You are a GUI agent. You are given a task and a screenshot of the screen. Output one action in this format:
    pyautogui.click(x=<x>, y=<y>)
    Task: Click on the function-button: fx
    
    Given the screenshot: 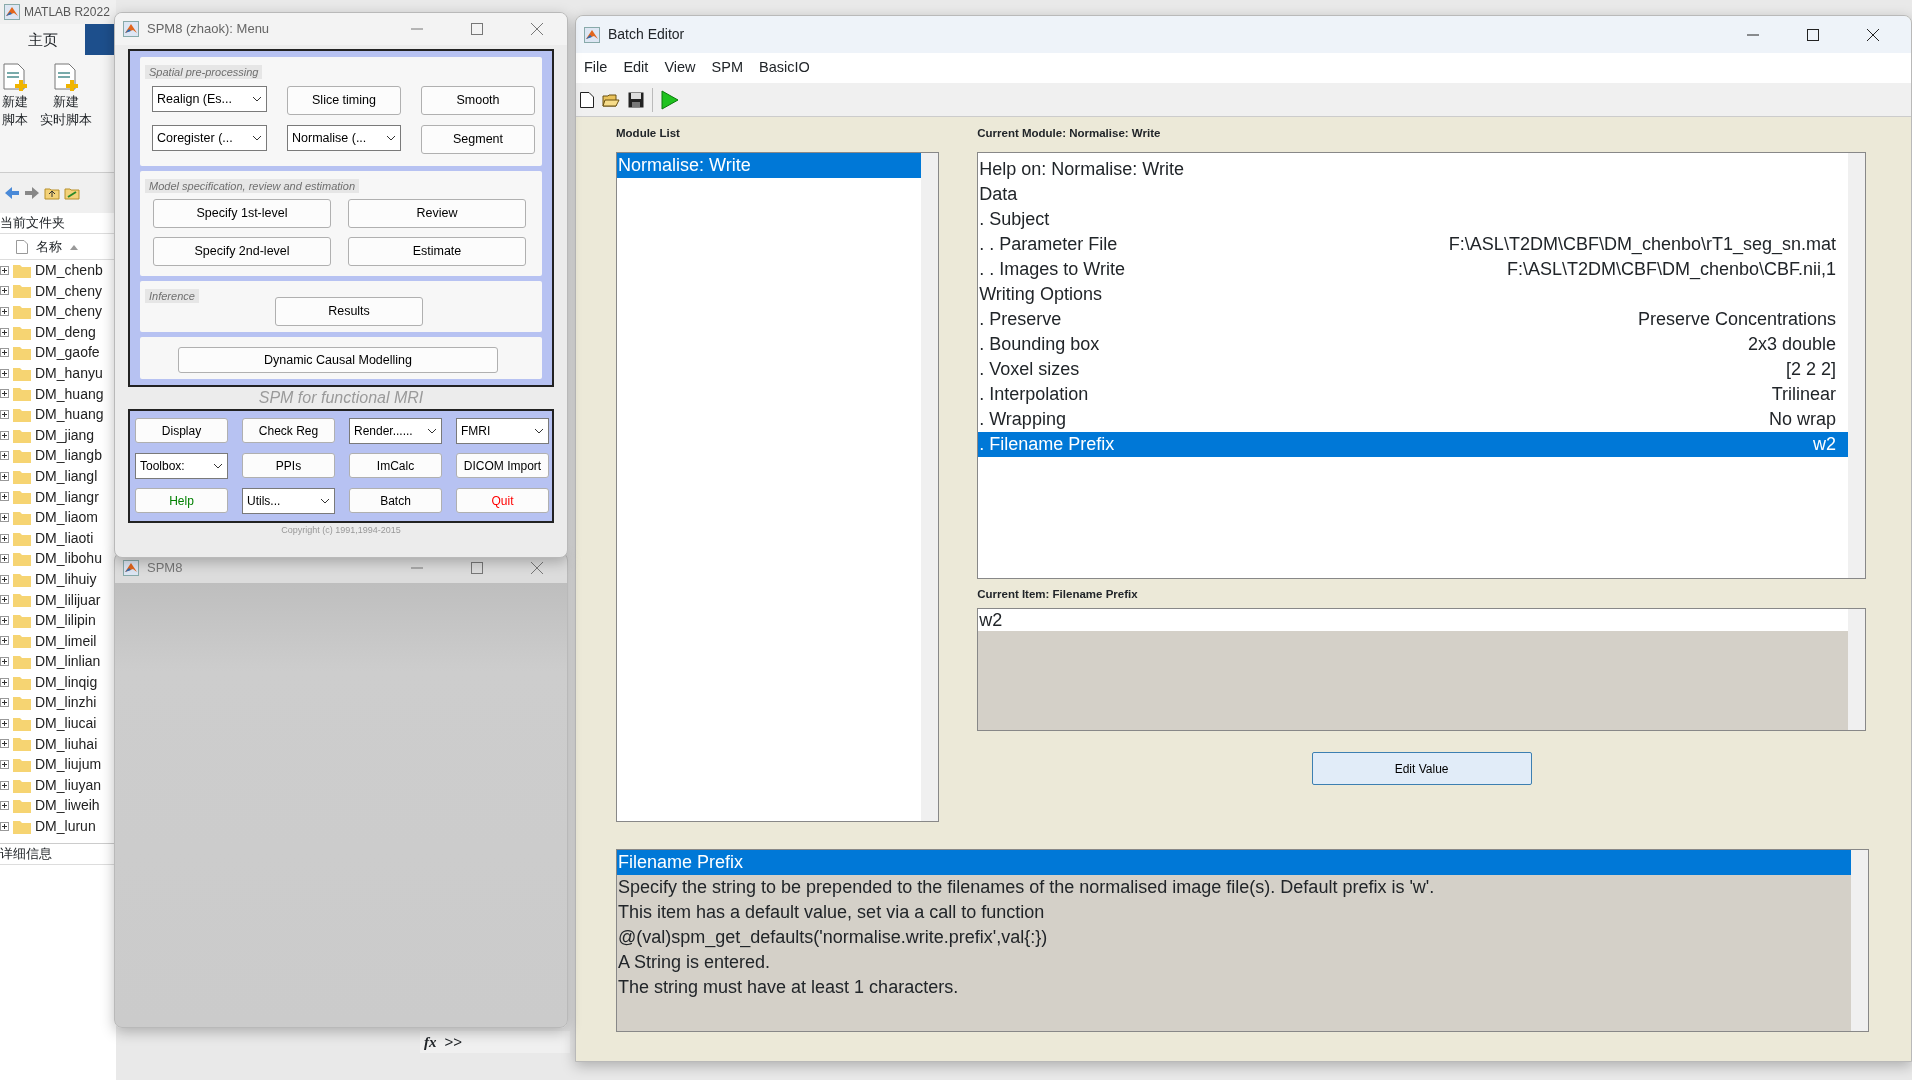 What is the action you would take?
    pyautogui.click(x=430, y=1042)
    